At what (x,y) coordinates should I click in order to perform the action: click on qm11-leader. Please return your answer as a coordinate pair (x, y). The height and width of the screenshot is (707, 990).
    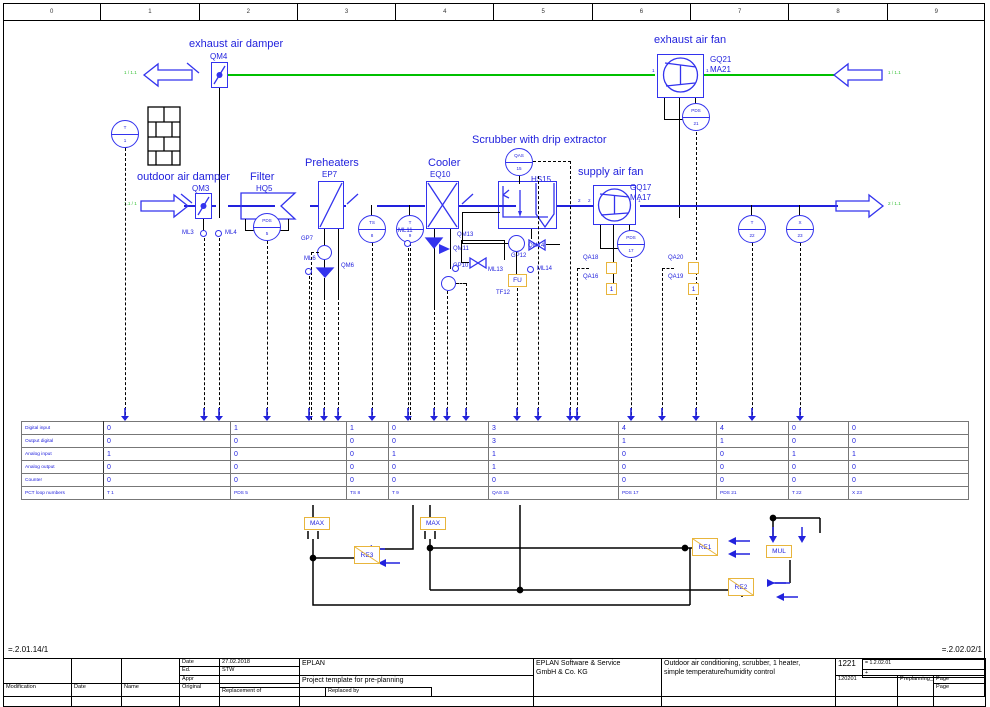
    Looking at the image, I should click on (444, 249).